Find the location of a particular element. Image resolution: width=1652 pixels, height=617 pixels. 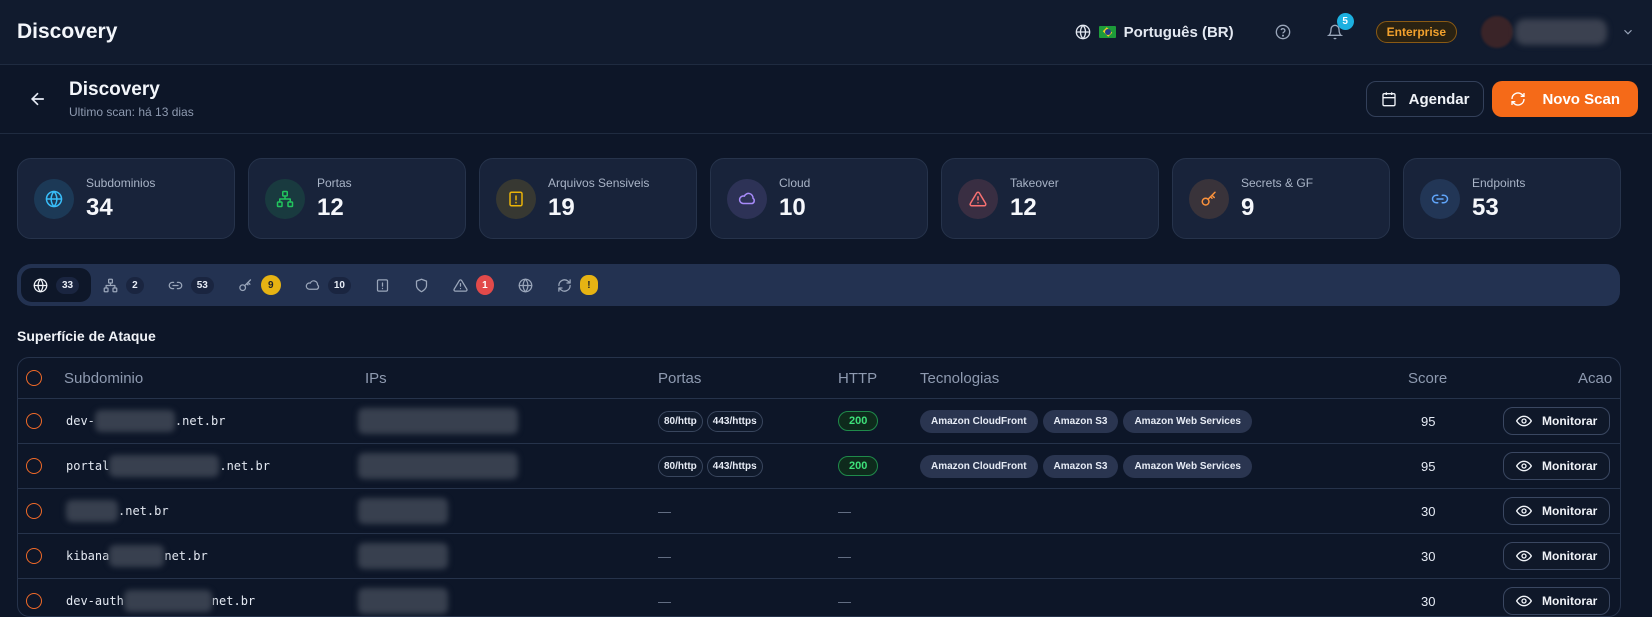

stat-card-arquivos-sensiveis: Arquivos Sensiveis 19 is located at coordinates (588, 198).